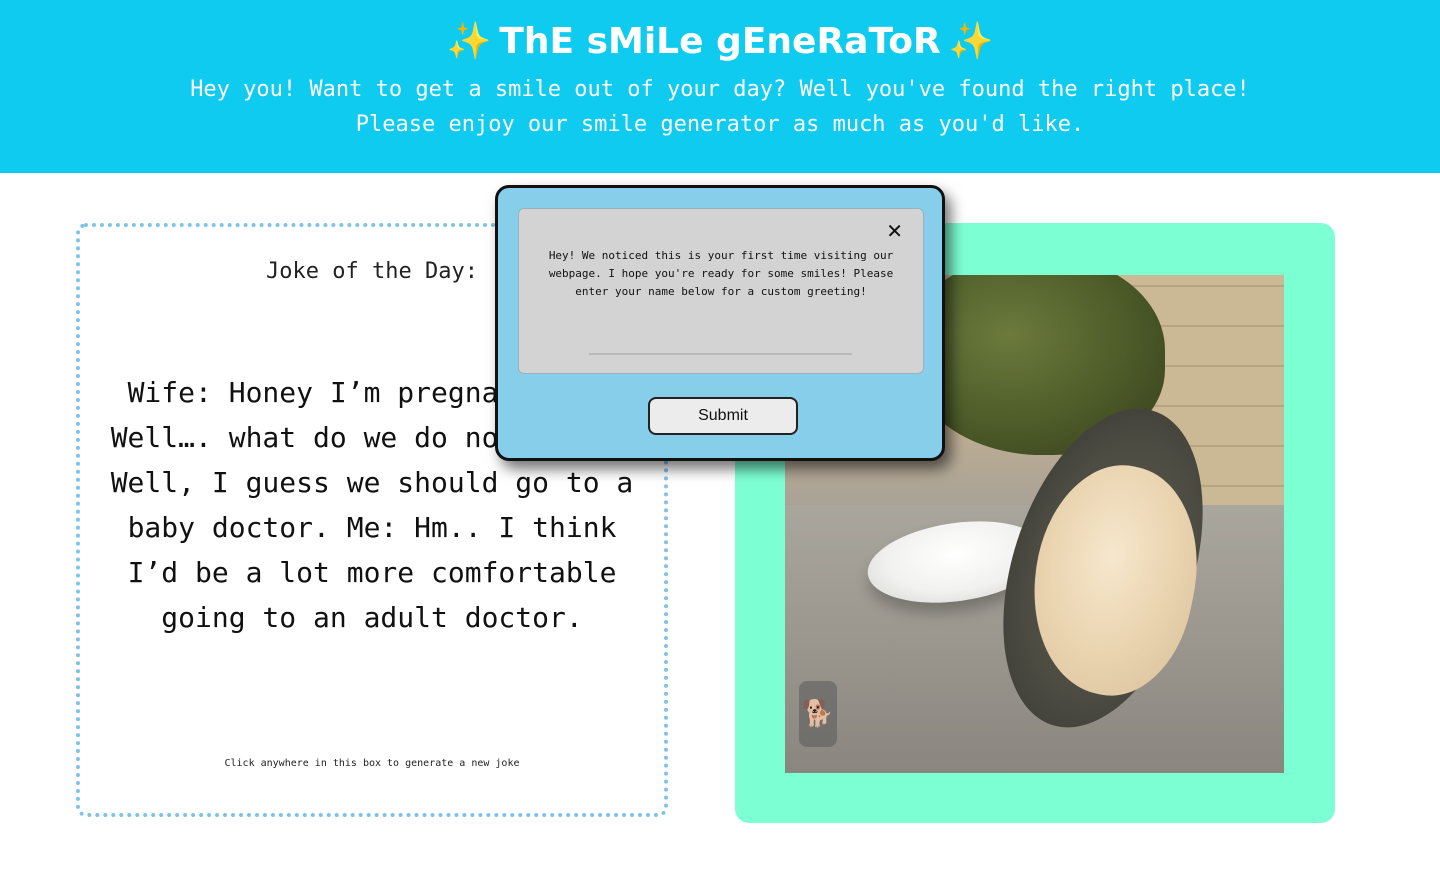 This screenshot has height=873, width=1440. I want to click on page-title: ✨ ThE sMiLe gEneRaToR ✨, so click(720, 33).